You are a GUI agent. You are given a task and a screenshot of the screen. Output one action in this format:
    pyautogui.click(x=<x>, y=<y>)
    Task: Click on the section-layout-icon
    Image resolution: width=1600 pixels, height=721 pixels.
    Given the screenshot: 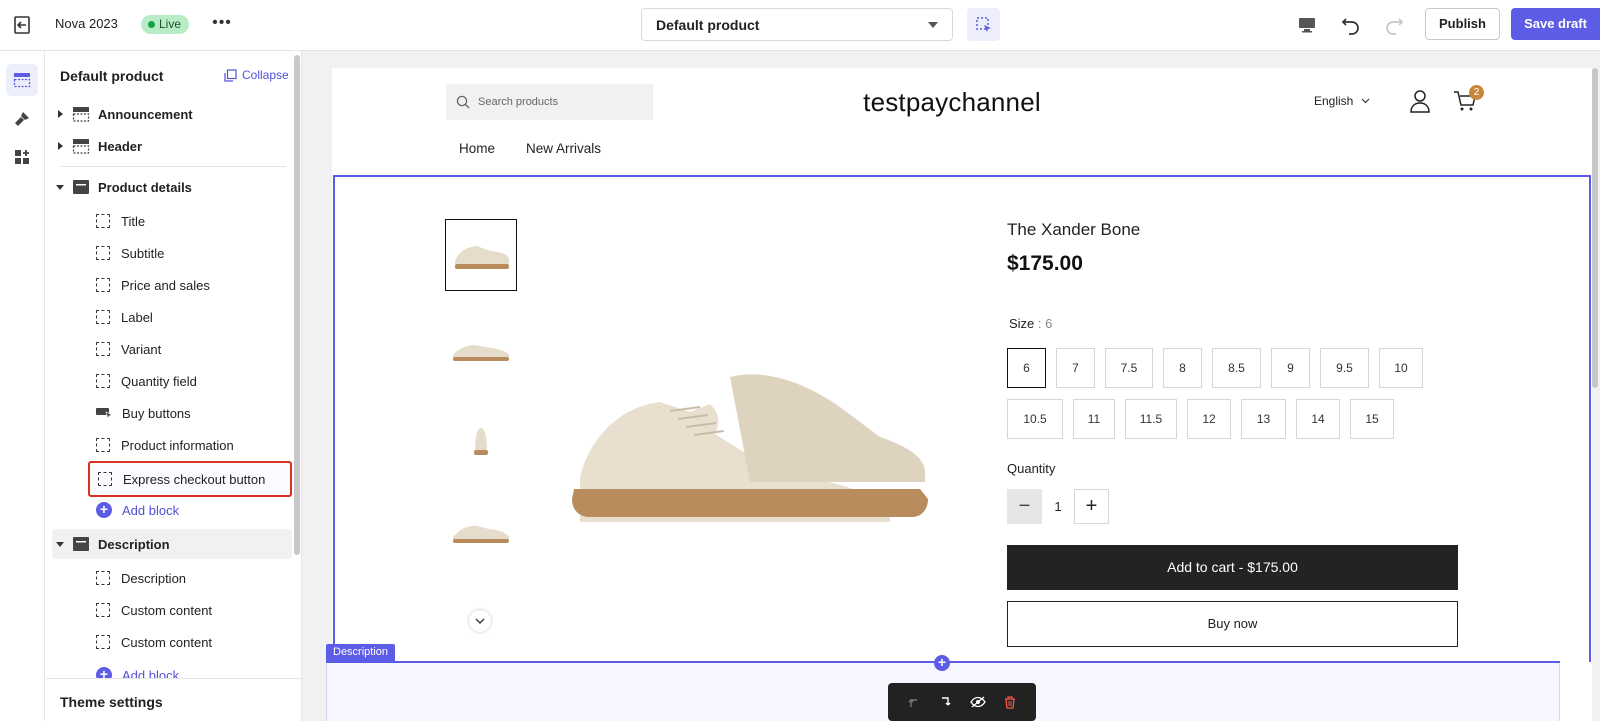 What is the action you would take?
    pyautogui.click(x=81, y=114)
    